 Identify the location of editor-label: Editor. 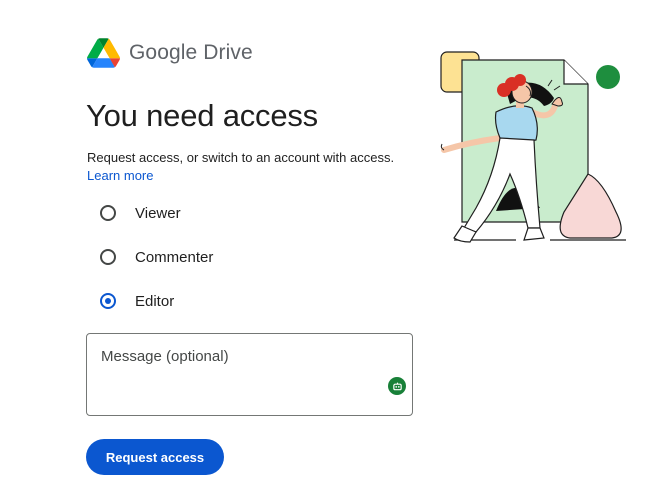
(155, 301).